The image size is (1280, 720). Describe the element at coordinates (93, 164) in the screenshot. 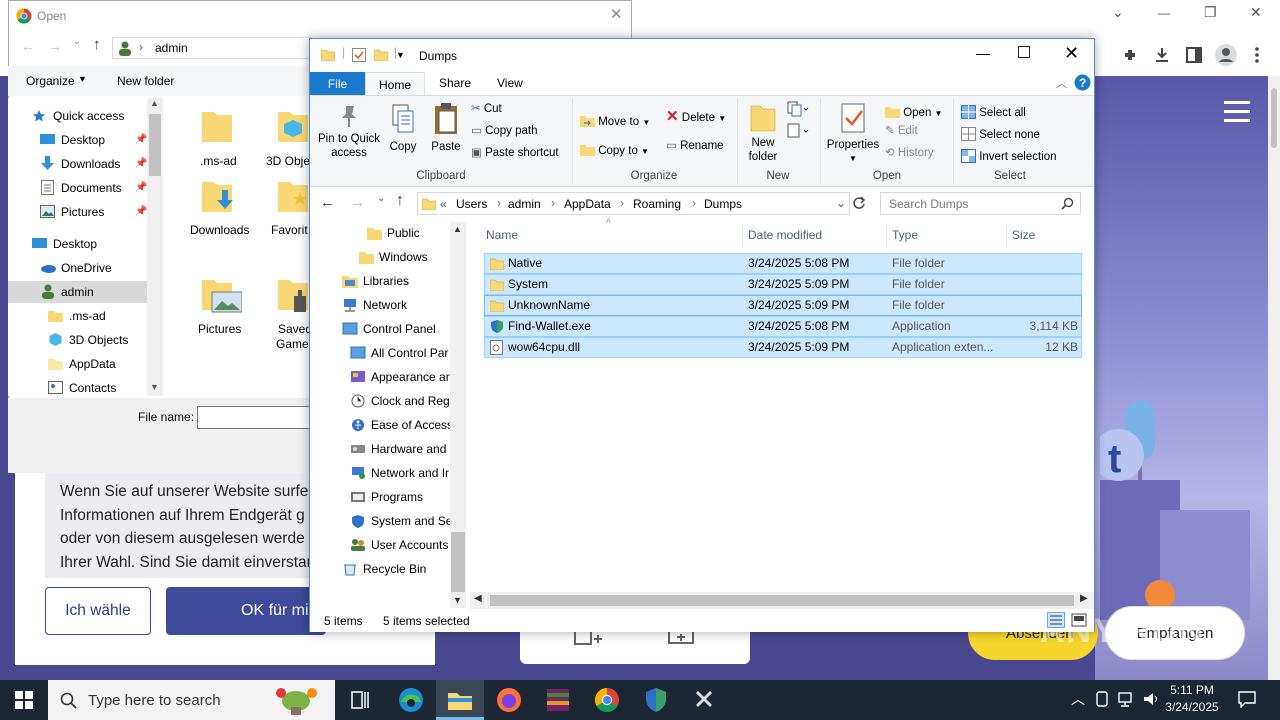

I see `tree-item-downloads: Downloads 📌` at that location.